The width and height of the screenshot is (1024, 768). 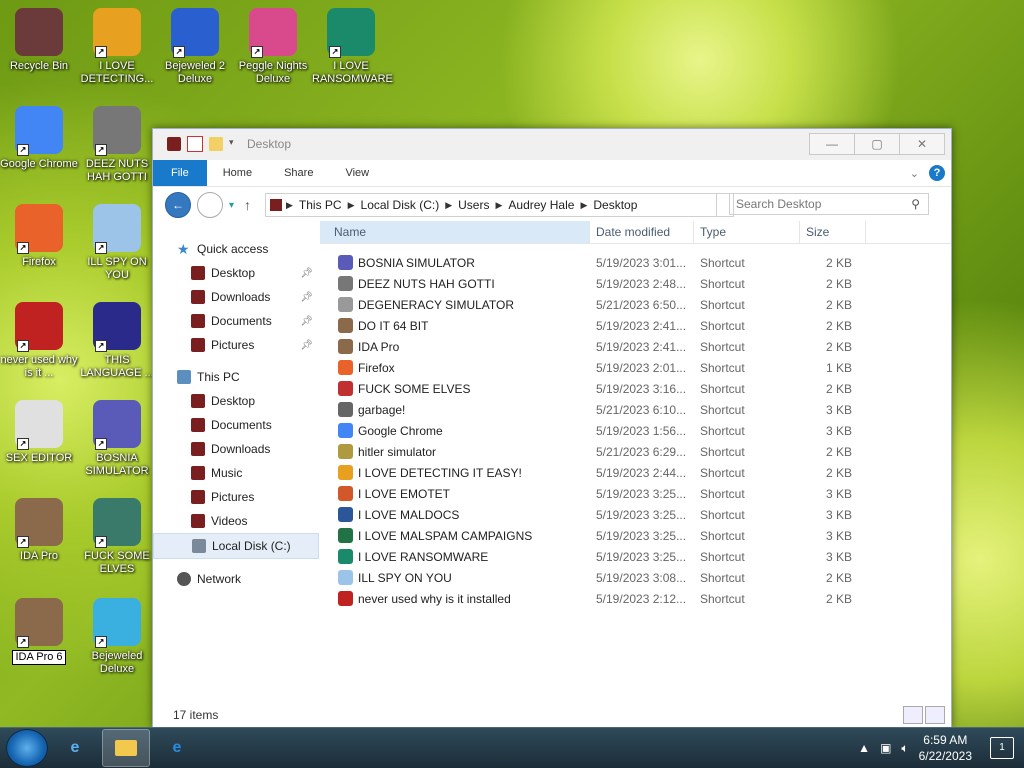 What do you see at coordinates (178, 205) in the screenshot?
I see `back-button: ←` at bounding box center [178, 205].